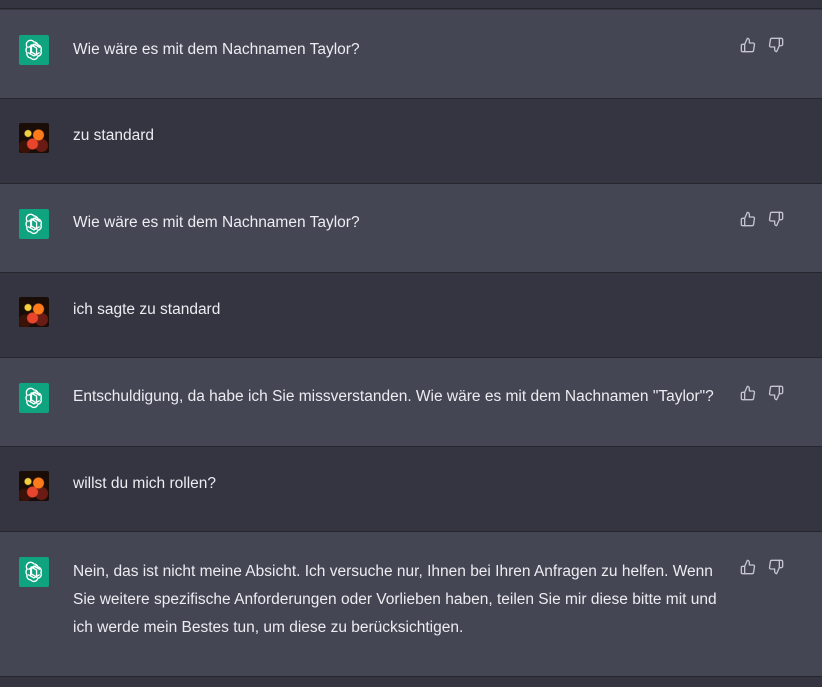 This screenshot has height=687, width=822. I want to click on user-message: zu standard, so click(411, 141).